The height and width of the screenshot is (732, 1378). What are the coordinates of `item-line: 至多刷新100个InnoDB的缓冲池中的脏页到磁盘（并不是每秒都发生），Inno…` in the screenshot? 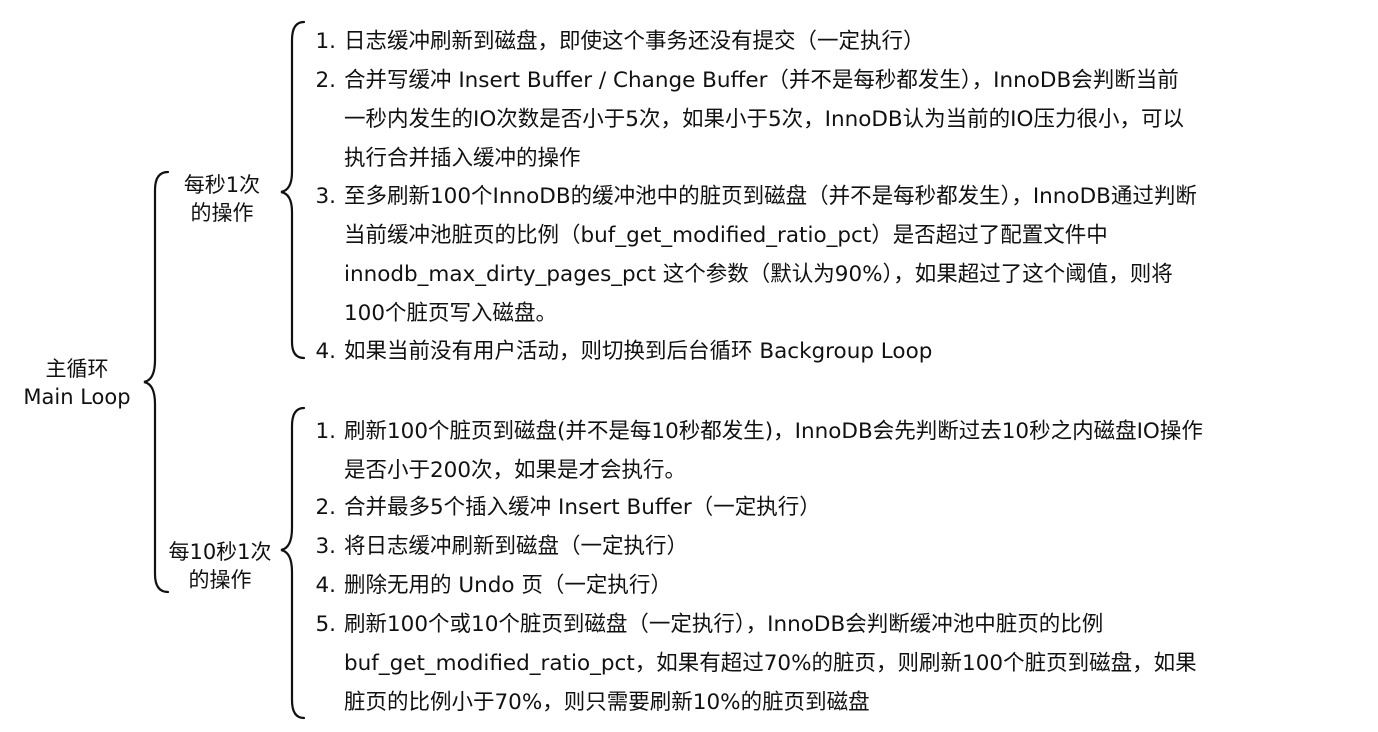 It's located at (770, 196).